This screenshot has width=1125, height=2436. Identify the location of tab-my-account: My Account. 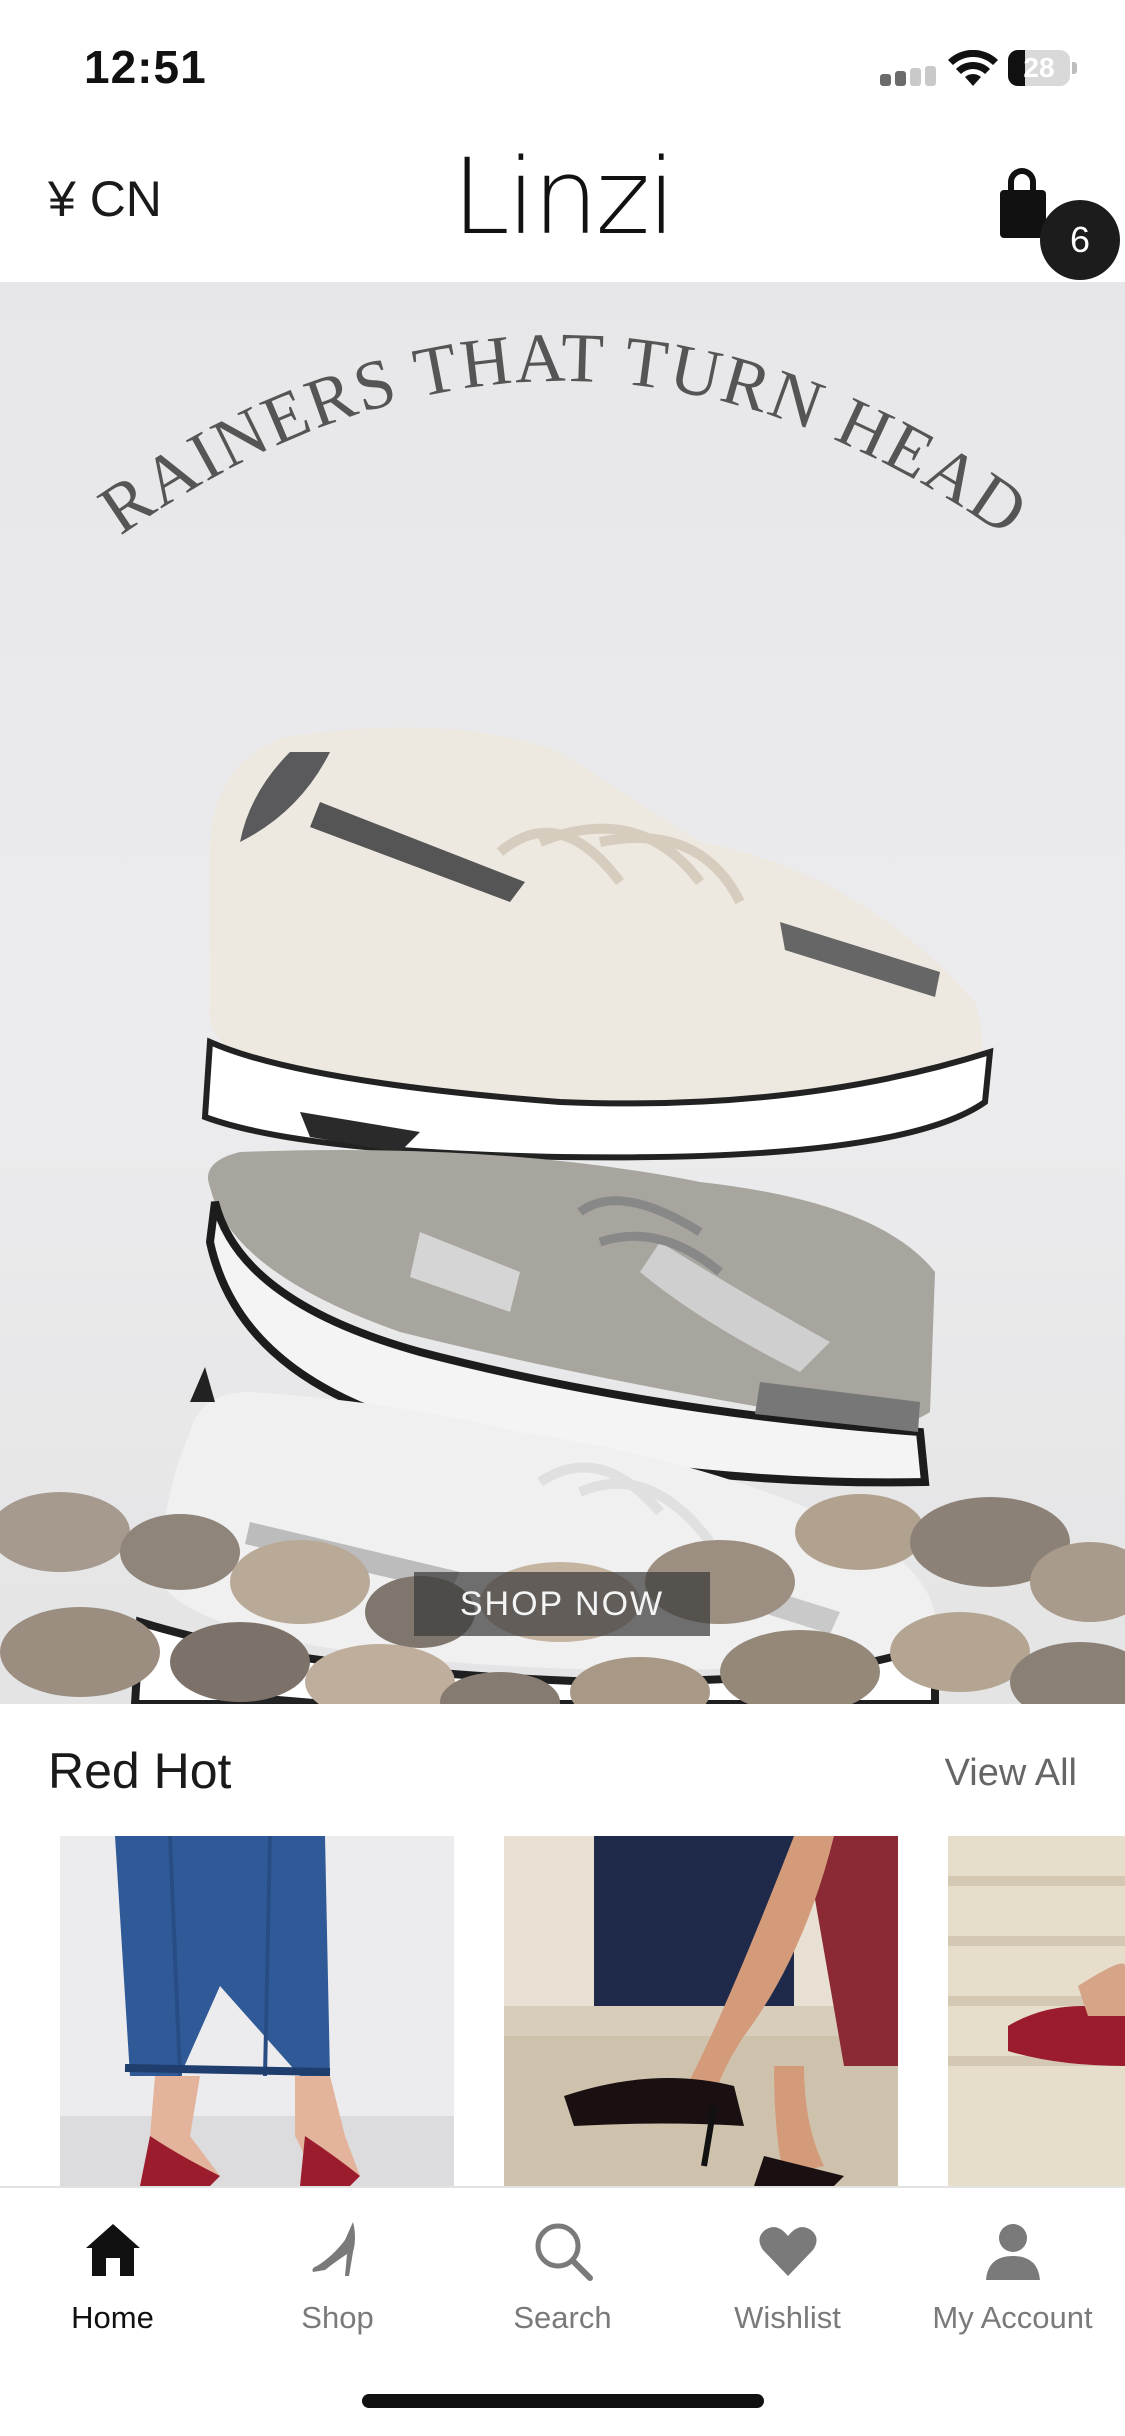
(1012, 2278).